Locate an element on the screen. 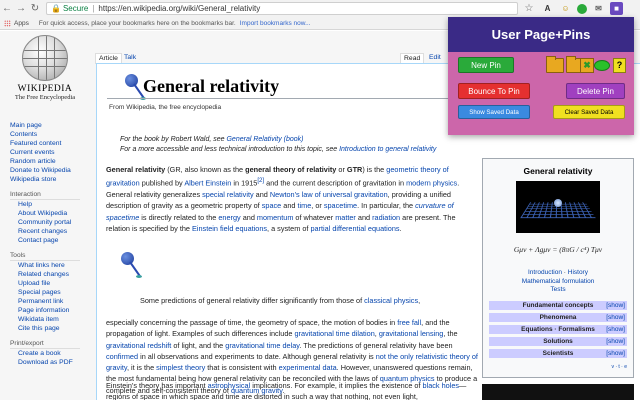 This screenshot has width=640, height=400. infobox-row-fundamental: Fundamental concepts [show] is located at coordinates (558, 305).